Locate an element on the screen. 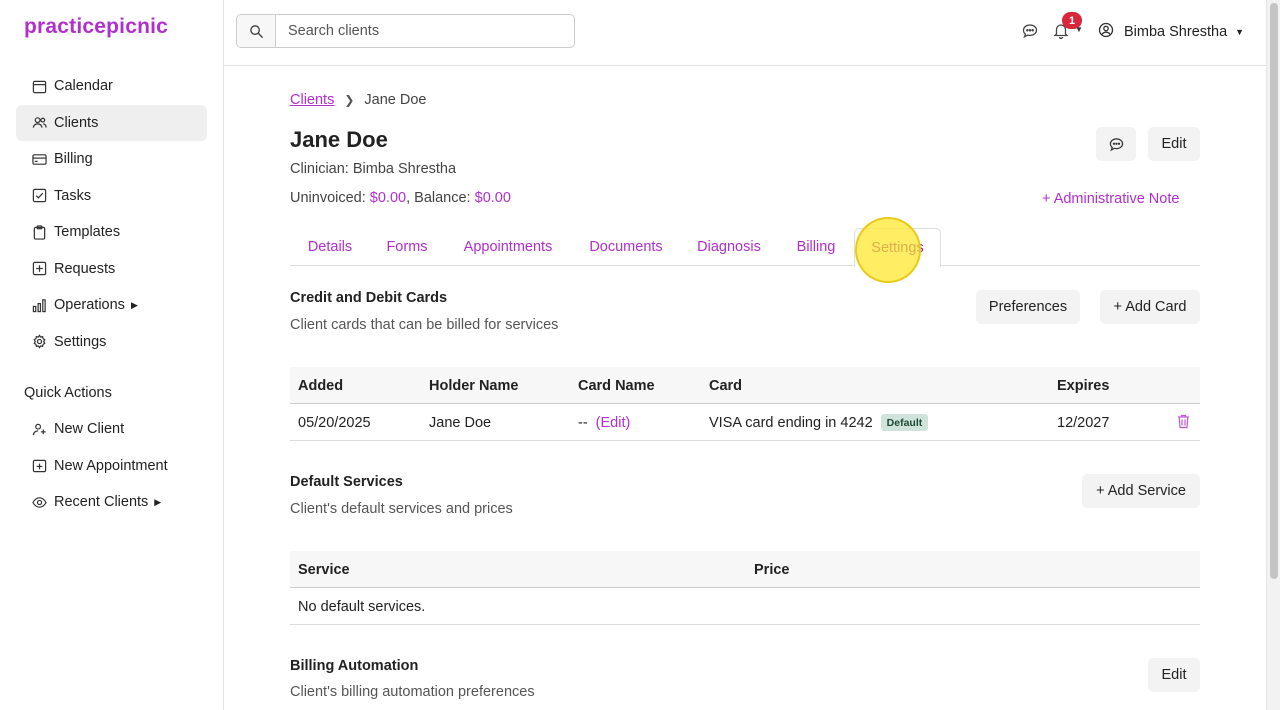 This screenshot has width=1280, height=710. quick-action-label: Recent Clients is located at coordinates (101, 502).